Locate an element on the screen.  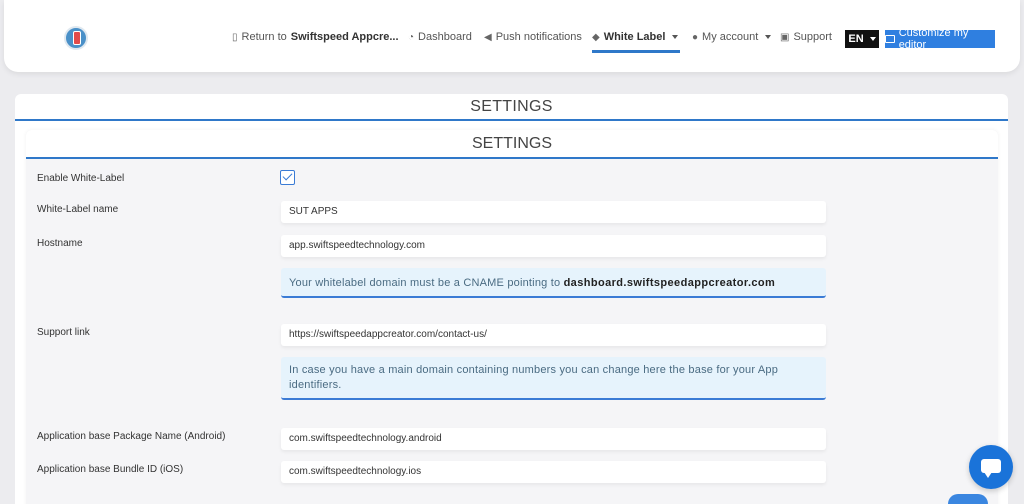
secondary-floating-button is located at coordinates (968, 499).